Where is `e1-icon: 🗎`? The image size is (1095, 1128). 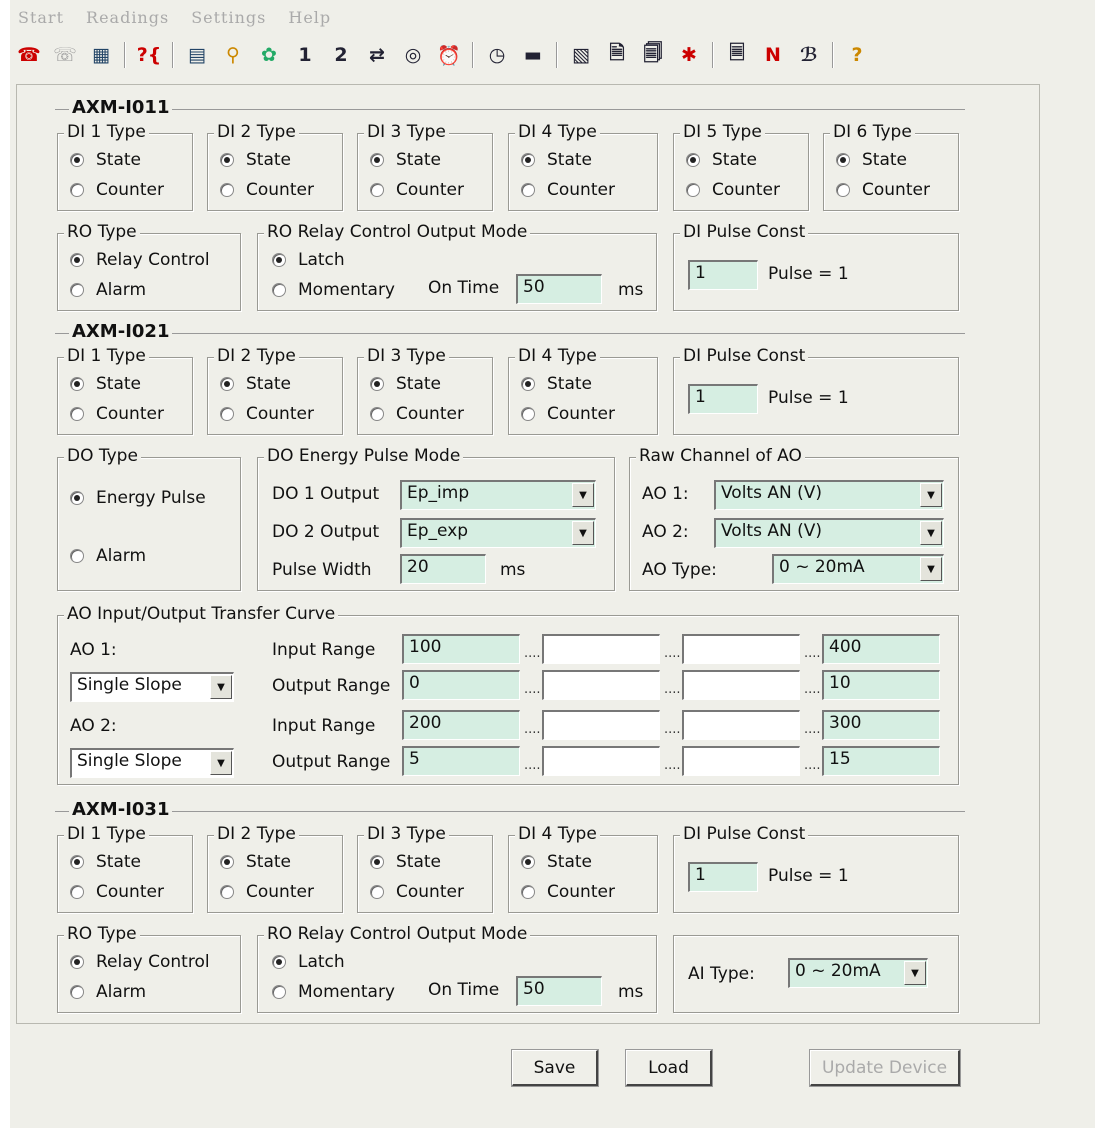 e1-icon: 🗎 is located at coordinates (617, 55).